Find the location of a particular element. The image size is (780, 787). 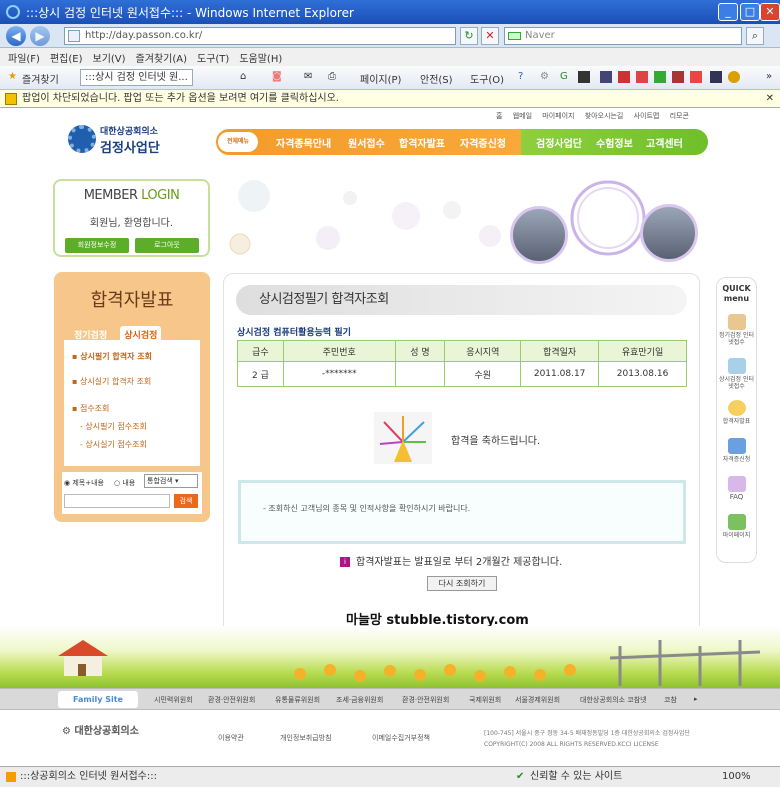

gnb-item-results: 합격자발표 is located at coordinates (422, 142).